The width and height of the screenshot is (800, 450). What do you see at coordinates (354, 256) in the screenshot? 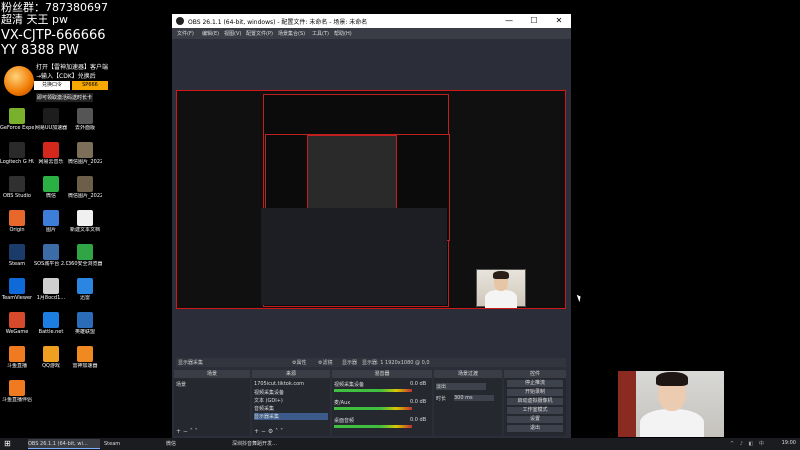
I see `nested-obs-docks` at bounding box center [354, 256].